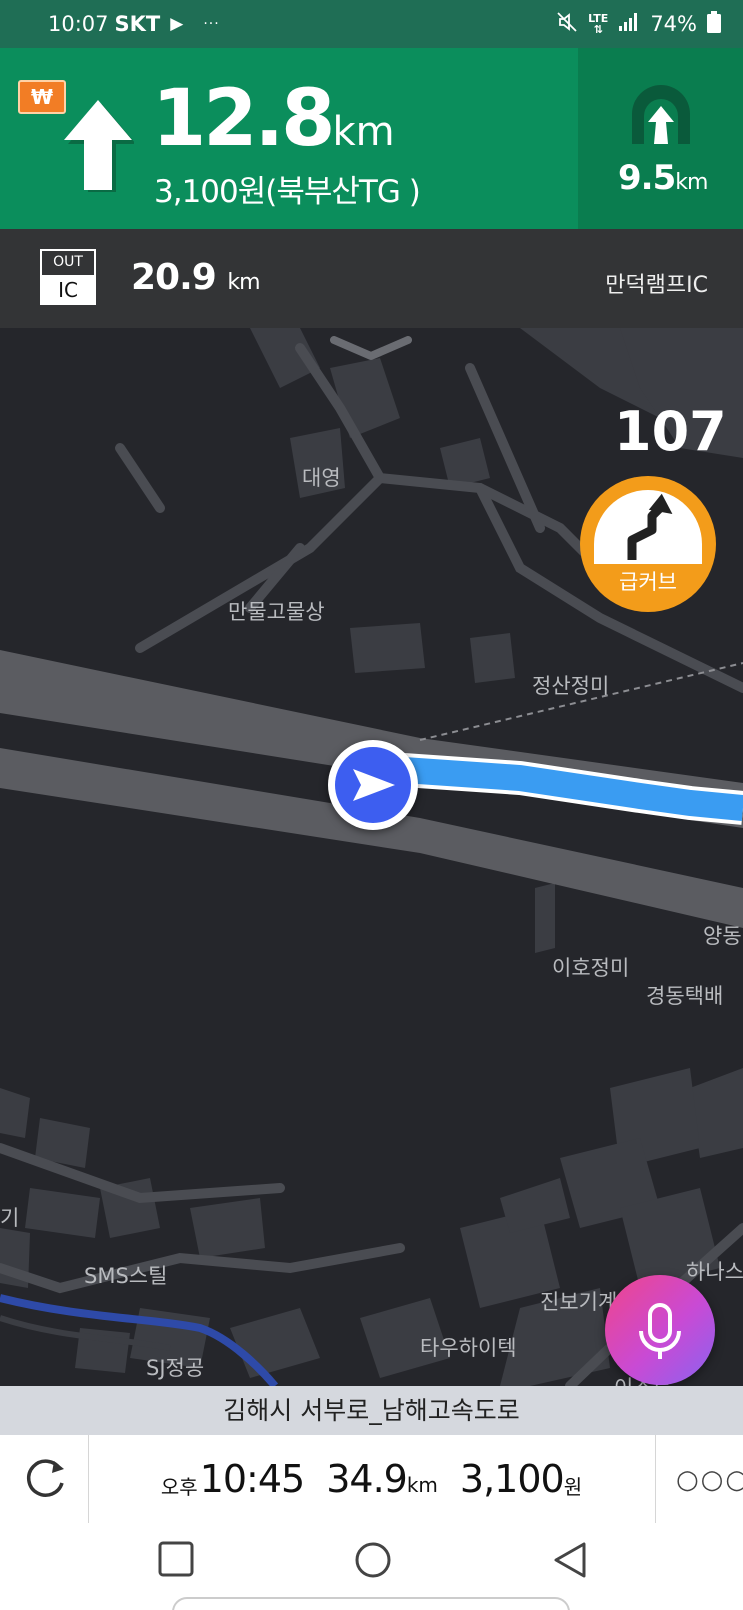 Image resolution: width=743 pixels, height=1610 pixels. I want to click on tunnel-distance: 9.5km, so click(663, 178).